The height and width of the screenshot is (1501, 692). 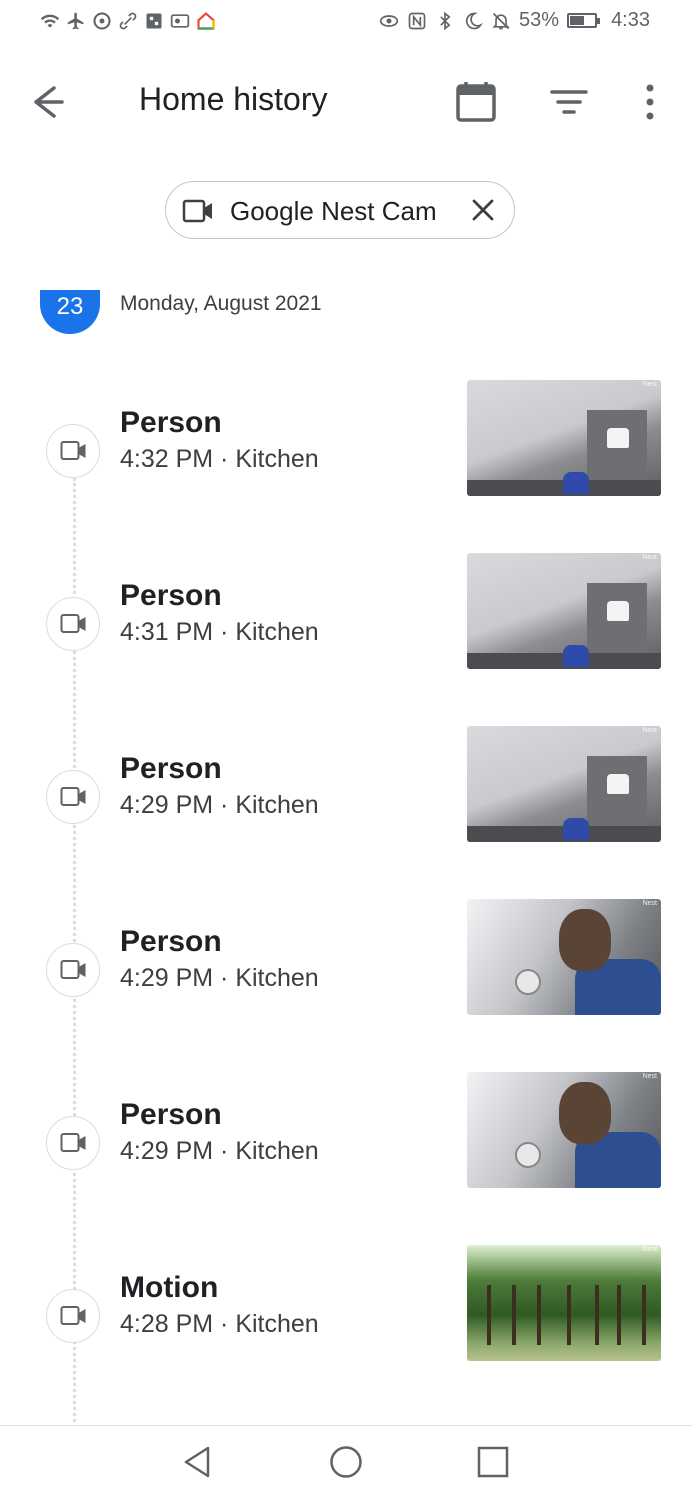 I want to click on back-arrow-icon, so click(x=54, y=102).